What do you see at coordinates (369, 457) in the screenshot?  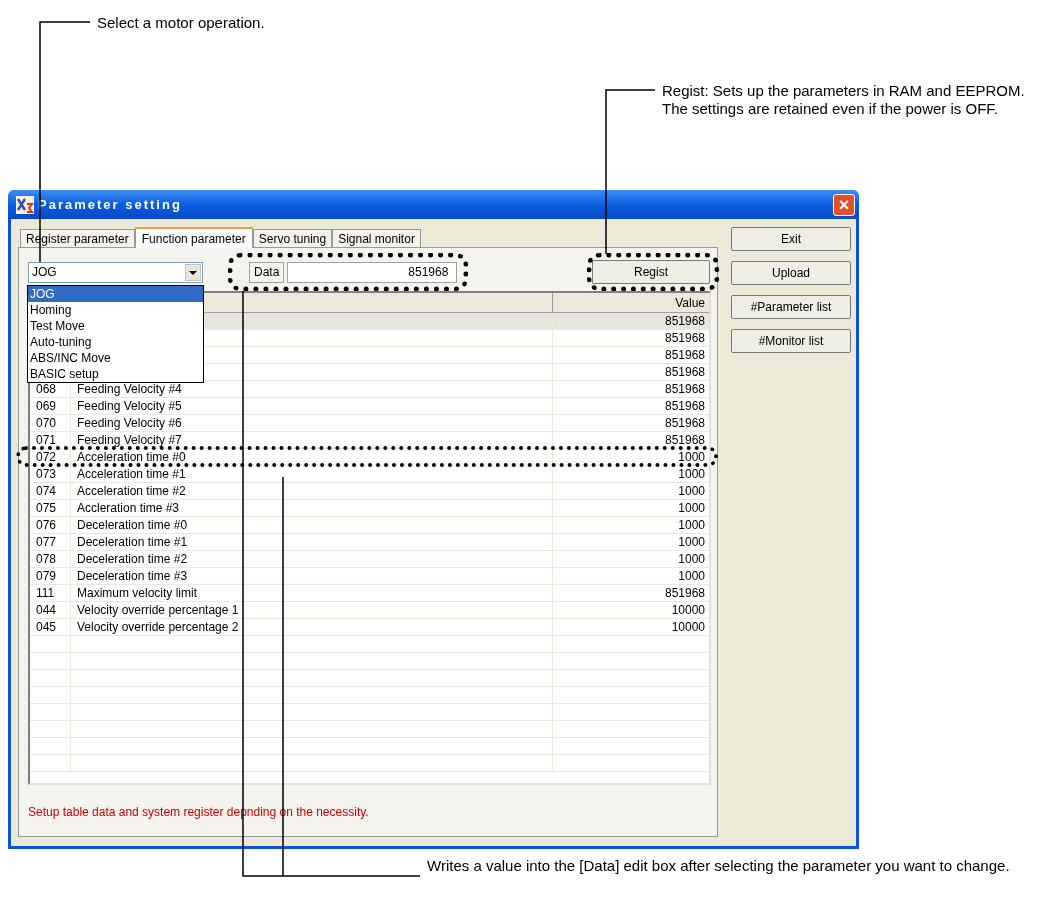 I see `table-row: 072 Acceleration time #0 1000` at bounding box center [369, 457].